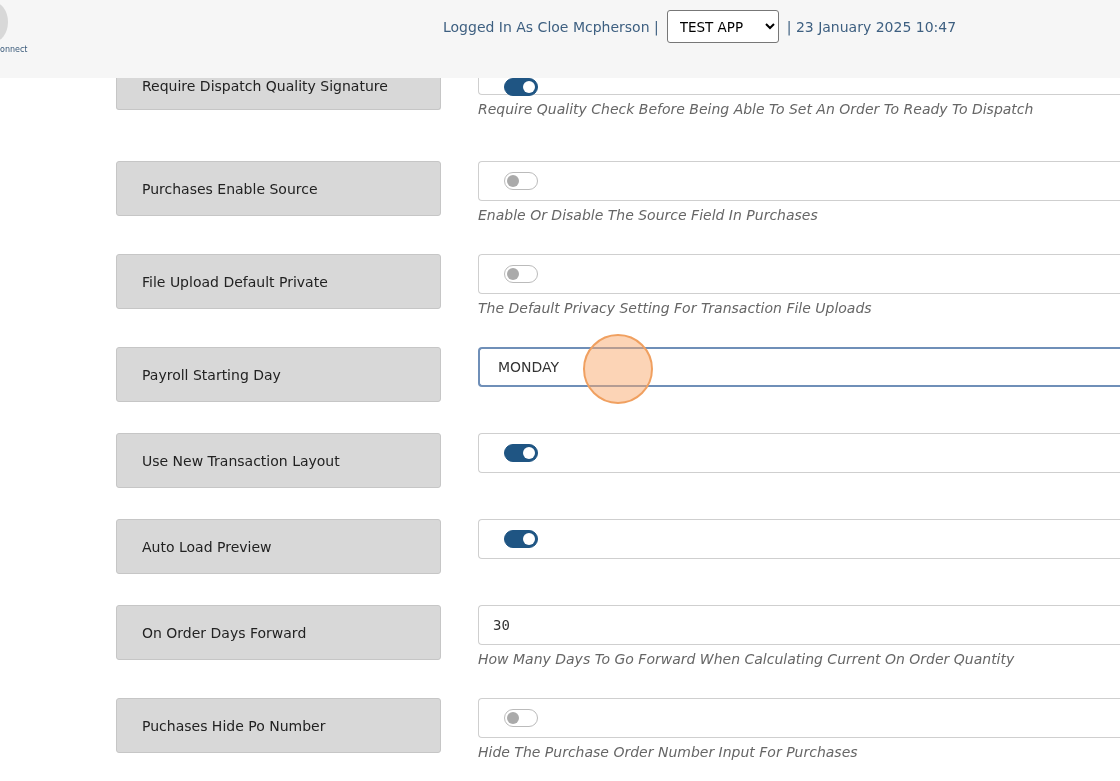  I want to click on app-select: TEST APP, so click(722, 26).